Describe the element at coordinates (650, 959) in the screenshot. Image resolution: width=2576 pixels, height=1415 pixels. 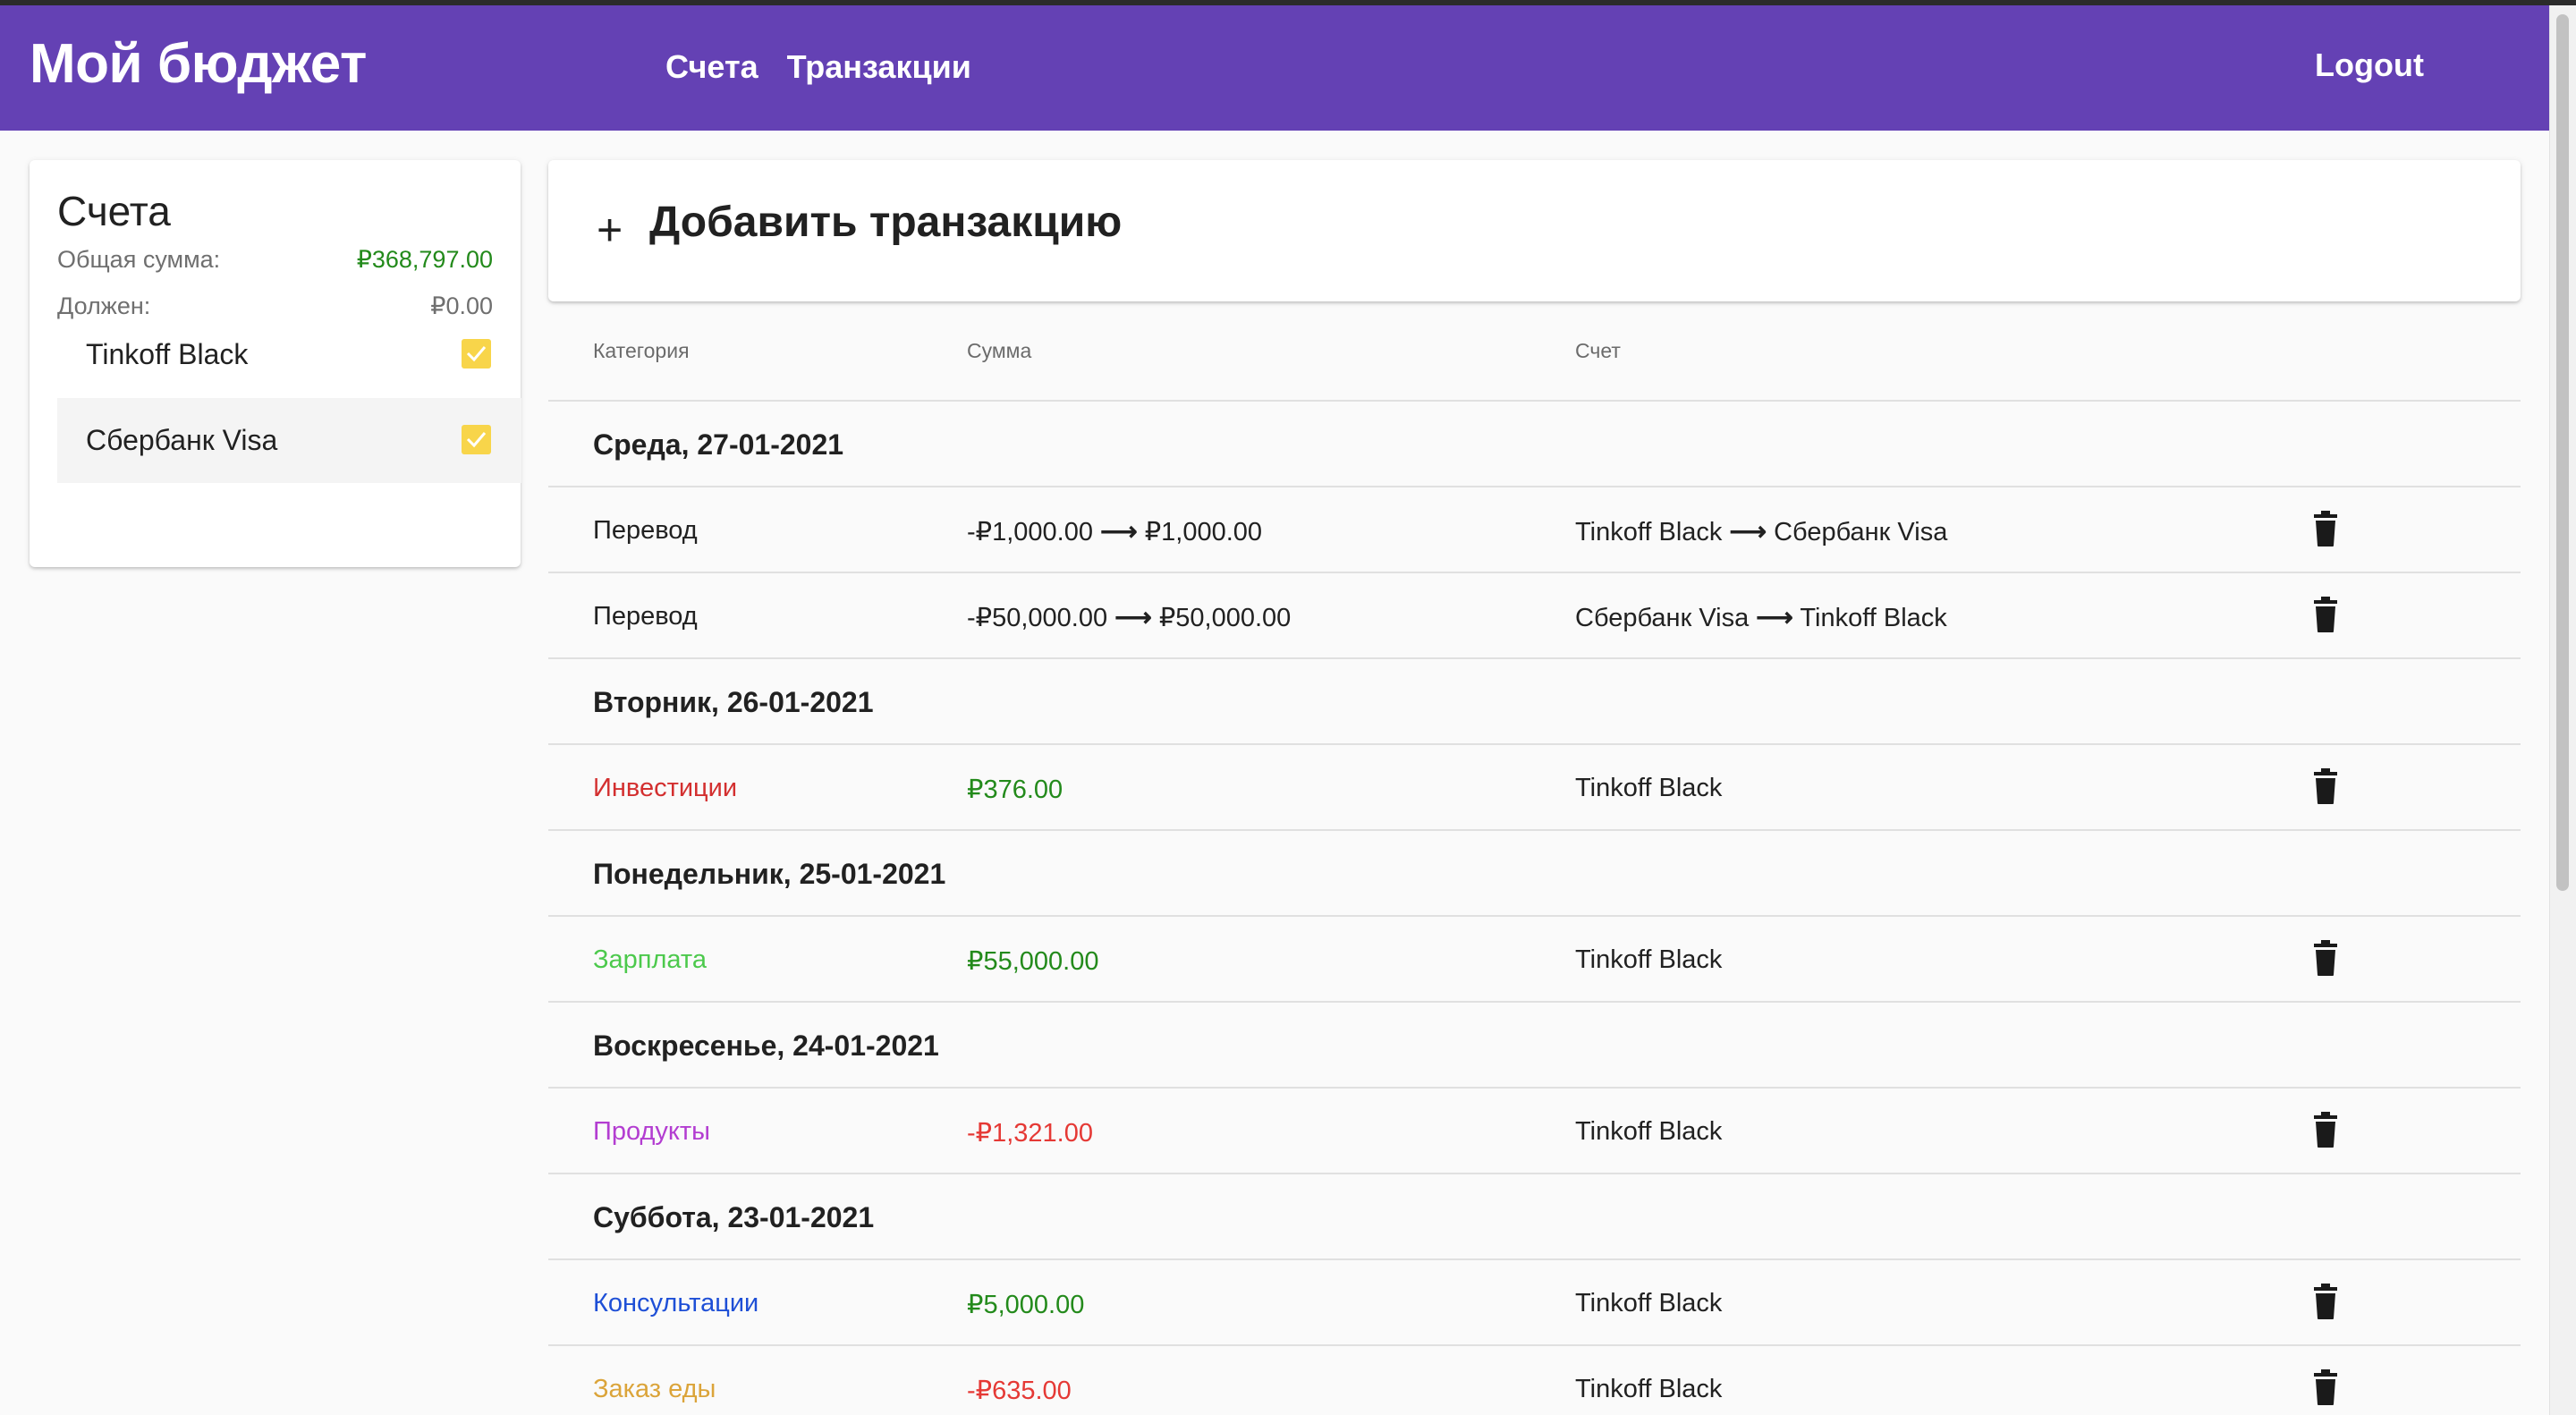
I see `transaction-category: Зарплата` at that location.